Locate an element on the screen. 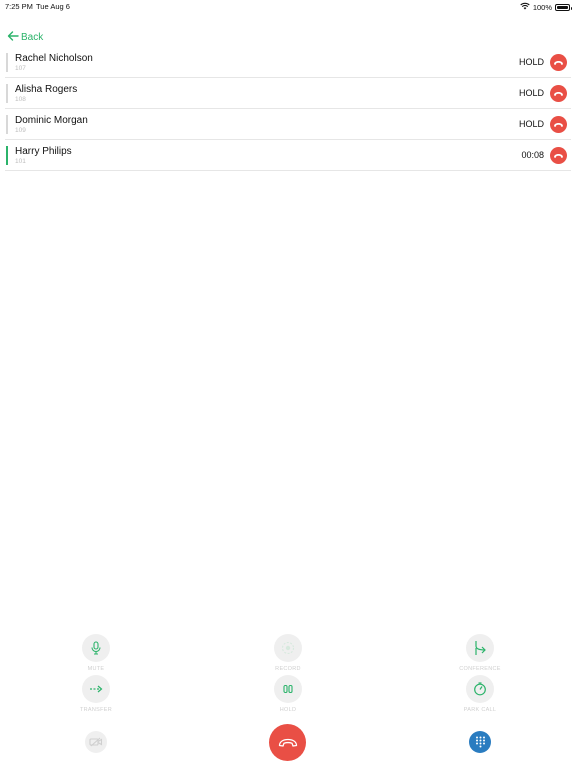  park-control: PARK CALL is located at coordinates (480, 694).